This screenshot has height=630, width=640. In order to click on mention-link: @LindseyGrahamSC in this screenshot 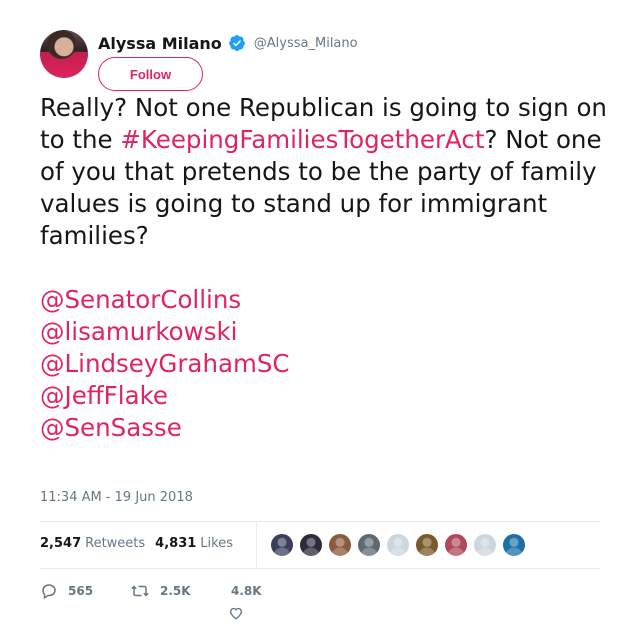, I will do `click(165, 363)`.